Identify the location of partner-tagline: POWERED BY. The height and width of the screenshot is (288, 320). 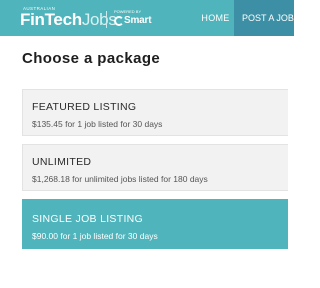
(128, 11).